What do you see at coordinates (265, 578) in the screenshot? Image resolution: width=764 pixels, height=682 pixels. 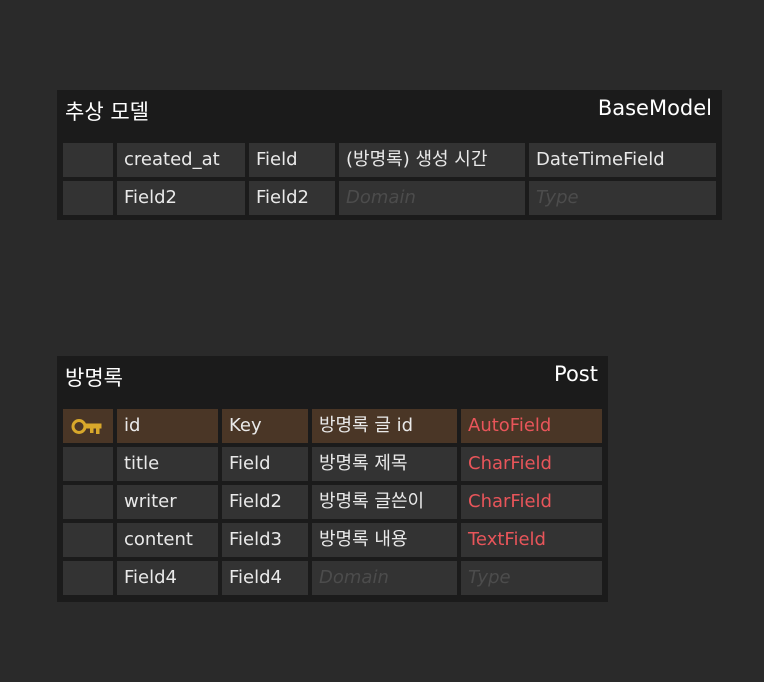 I see `column-logical-name: Field4` at bounding box center [265, 578].